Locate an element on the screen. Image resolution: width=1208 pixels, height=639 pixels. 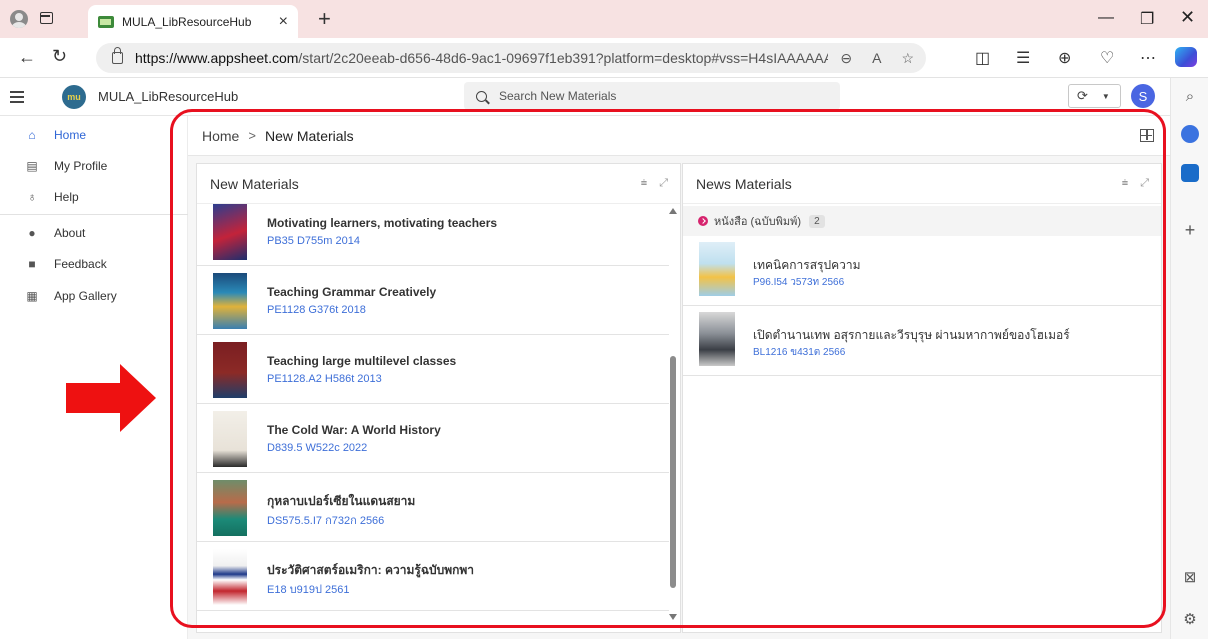
scrollbar is located at coordinates (673, 419).